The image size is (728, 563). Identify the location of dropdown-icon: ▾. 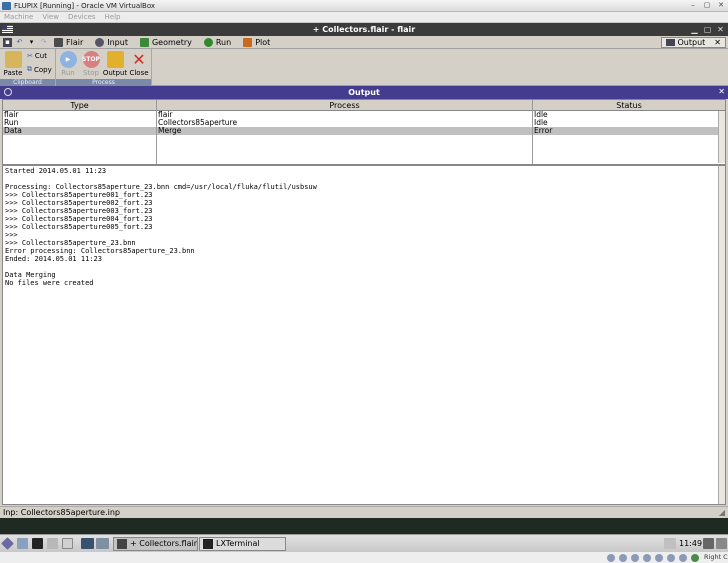
(31, 42).